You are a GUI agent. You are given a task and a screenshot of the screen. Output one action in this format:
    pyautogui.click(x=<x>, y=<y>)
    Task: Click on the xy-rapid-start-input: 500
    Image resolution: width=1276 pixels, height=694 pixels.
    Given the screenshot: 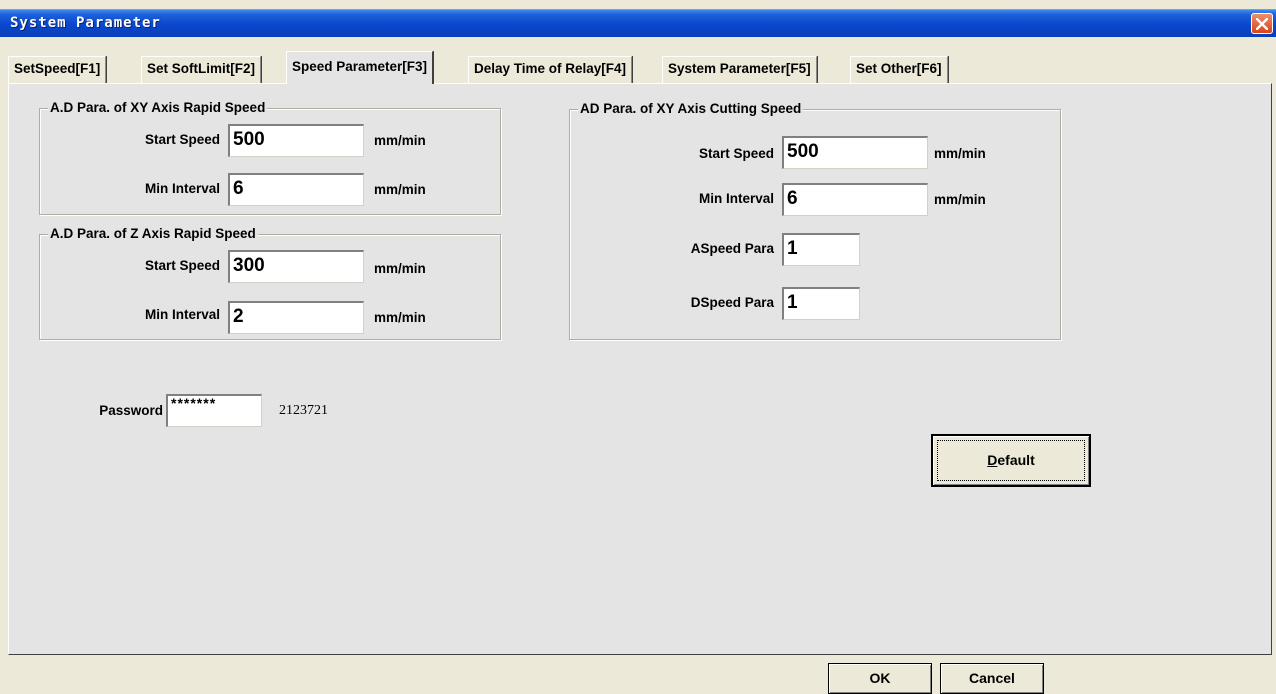 What is the action you would take?
    pyautogui.click(x=296, y=140)
    